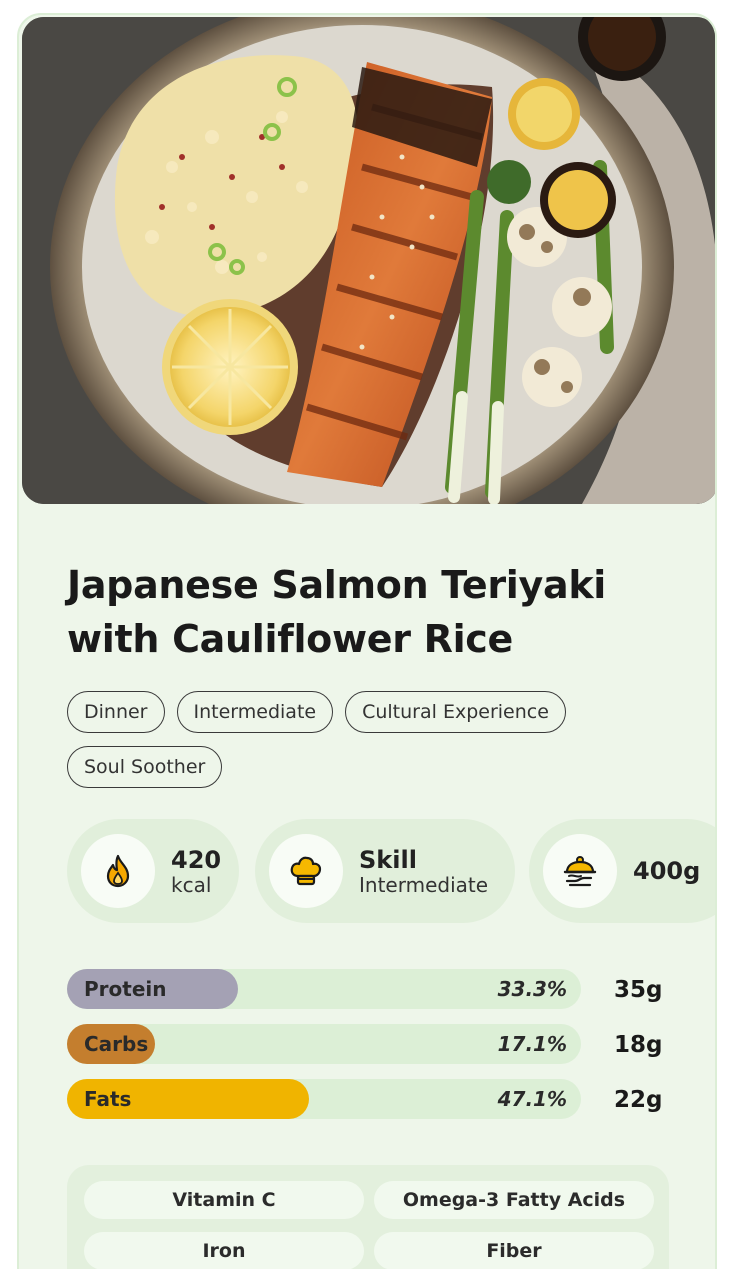 Image resolution: width=738 pixels, height=1269 pixels. Describe the element at coordinates (372, 989) in the screenshot. I see `macro-row-protein: Protein 33.3% 35g` at that location.